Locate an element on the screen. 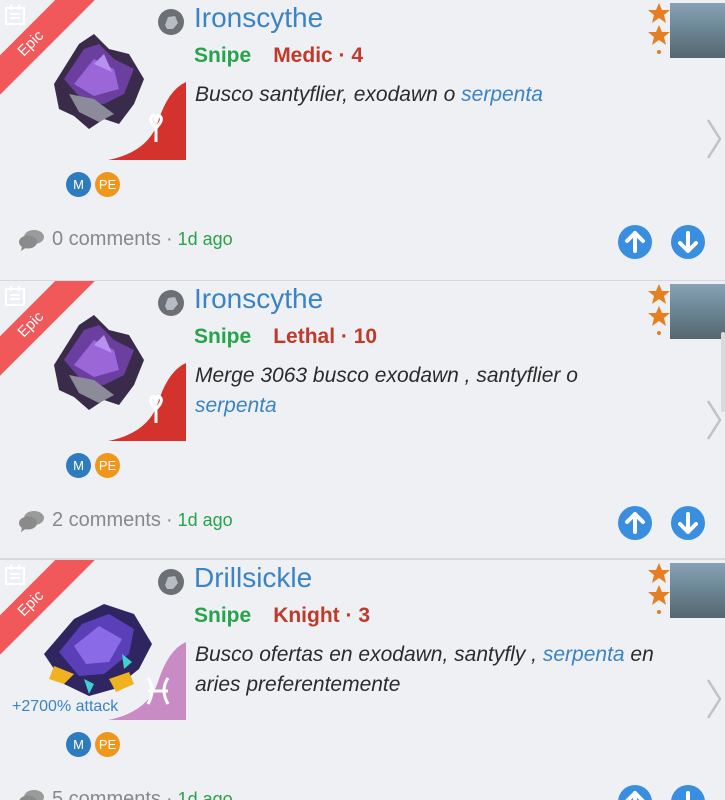 The image size is (725, 800). post-footer: 0 comments · 1d ago is located at coordinates (125, 239).